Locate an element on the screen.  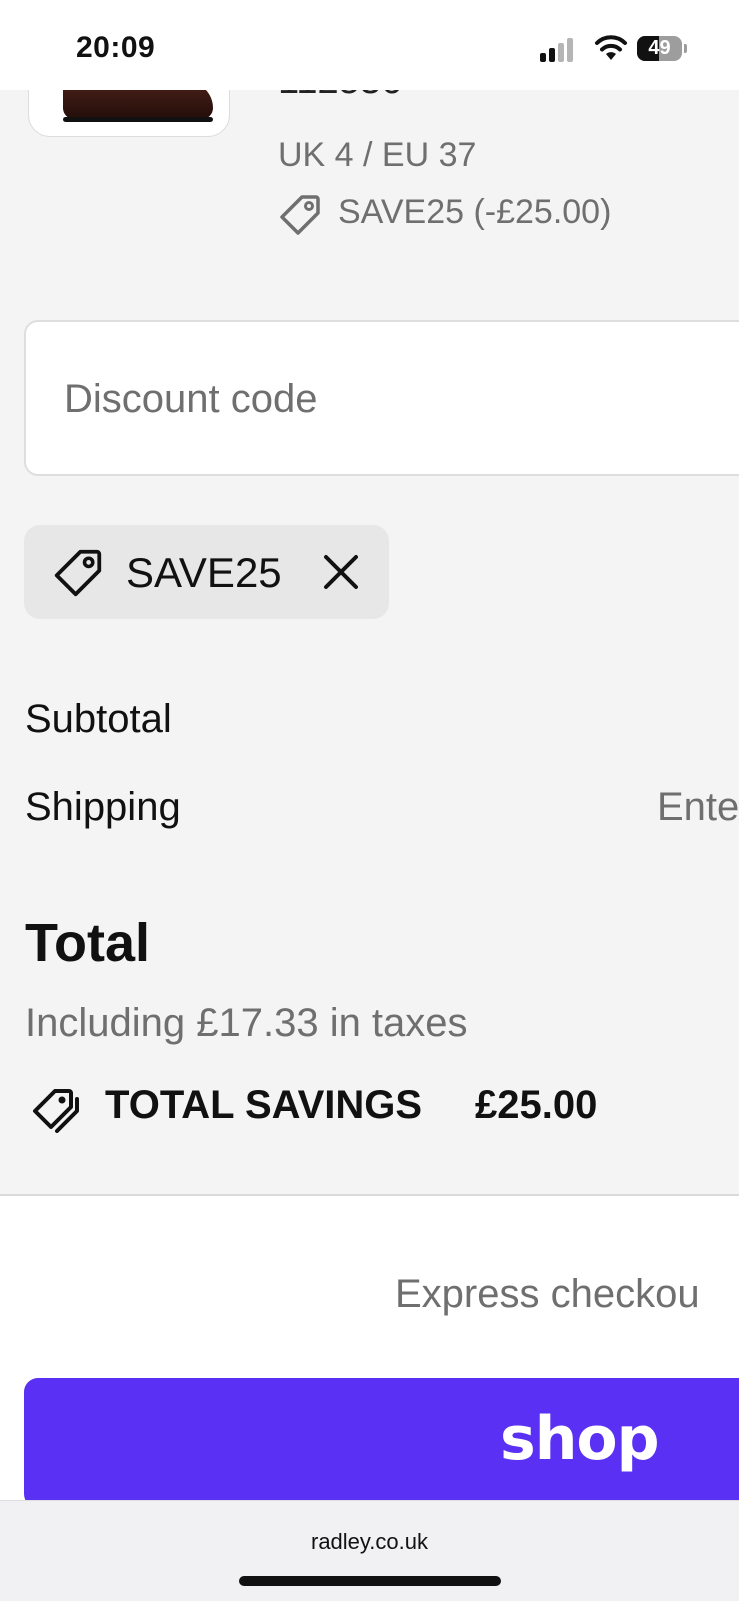
shop-pay-button: shop is located at coordinates (381, 1443).